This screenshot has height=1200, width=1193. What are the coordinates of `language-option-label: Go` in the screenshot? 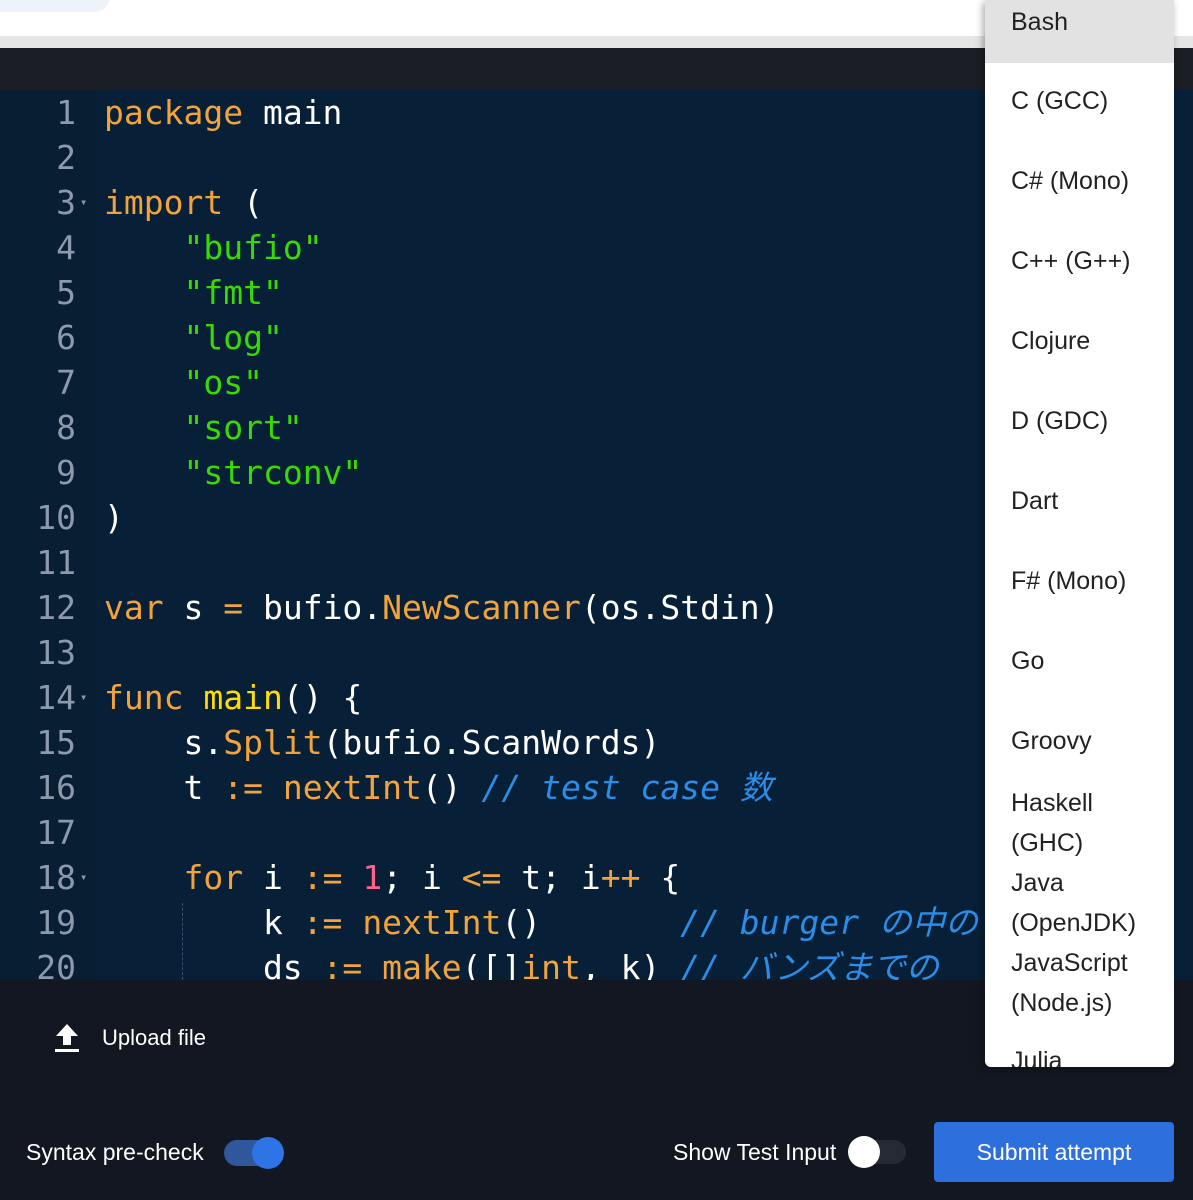 It's located at (1028, 661).